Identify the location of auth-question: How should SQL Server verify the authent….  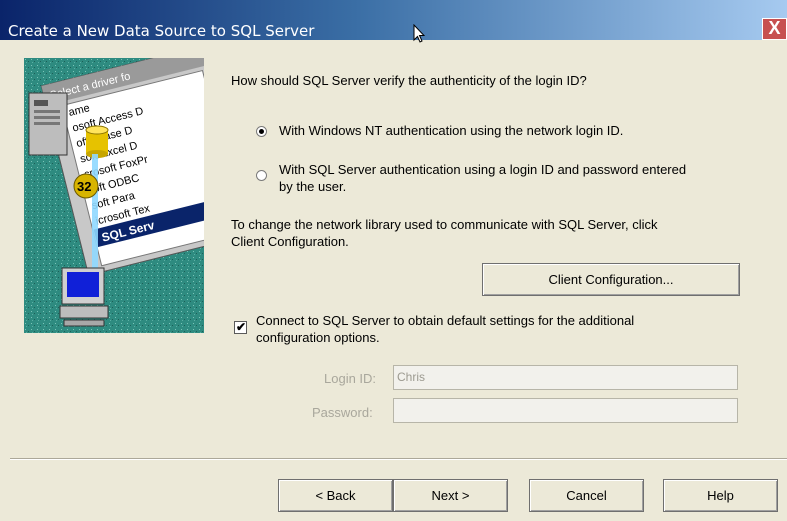
(409, 80).